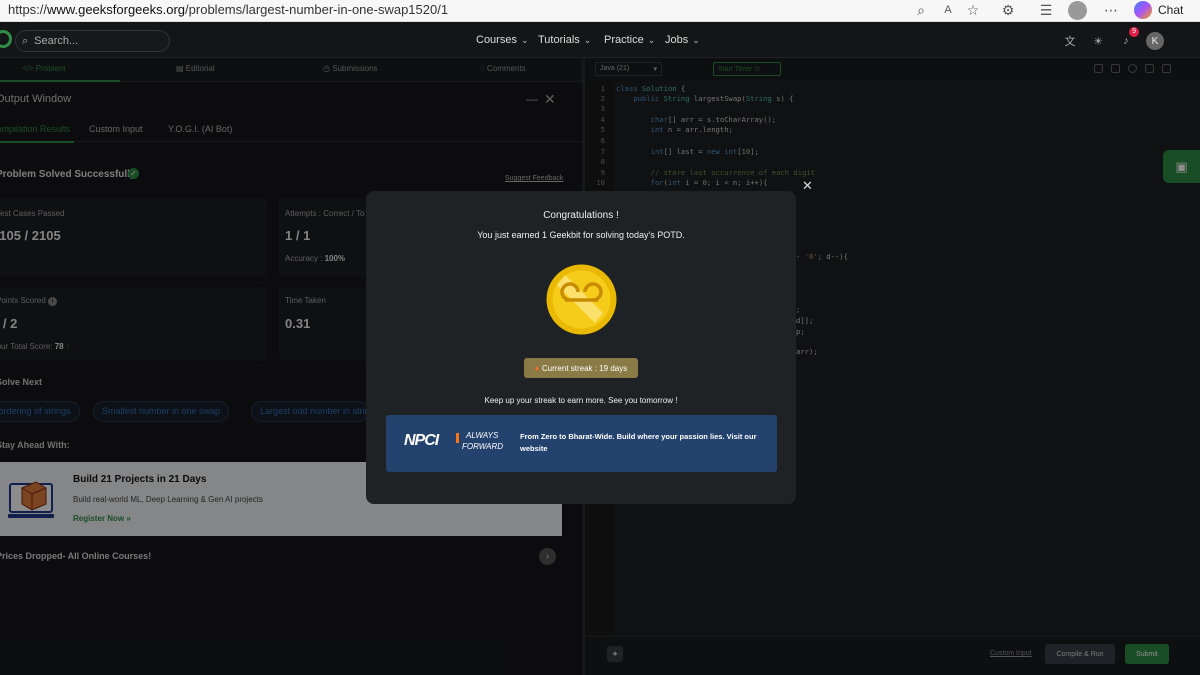  I want to click on logo-accent, so click(457, 438).